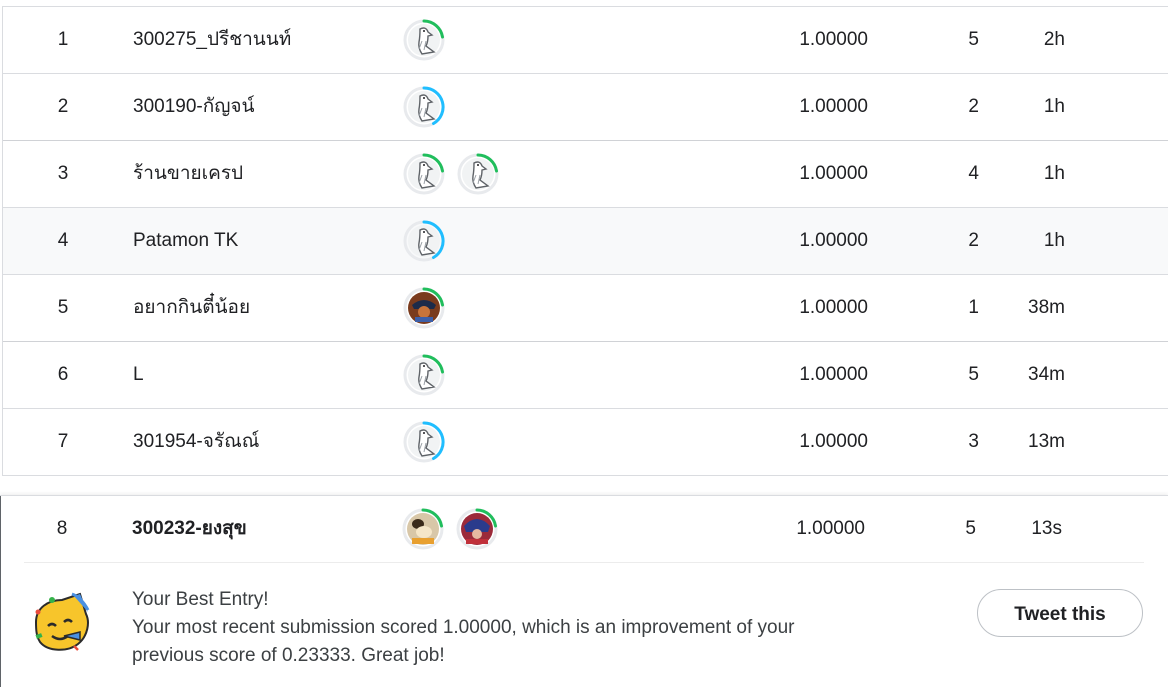 This screenshot has width=1168, height=687. Describe the element at coordinates (584, 528) in the screenshot. I see `your-team-row: 8 300232-ยงสุข 1.00000 5 13s` at that location.